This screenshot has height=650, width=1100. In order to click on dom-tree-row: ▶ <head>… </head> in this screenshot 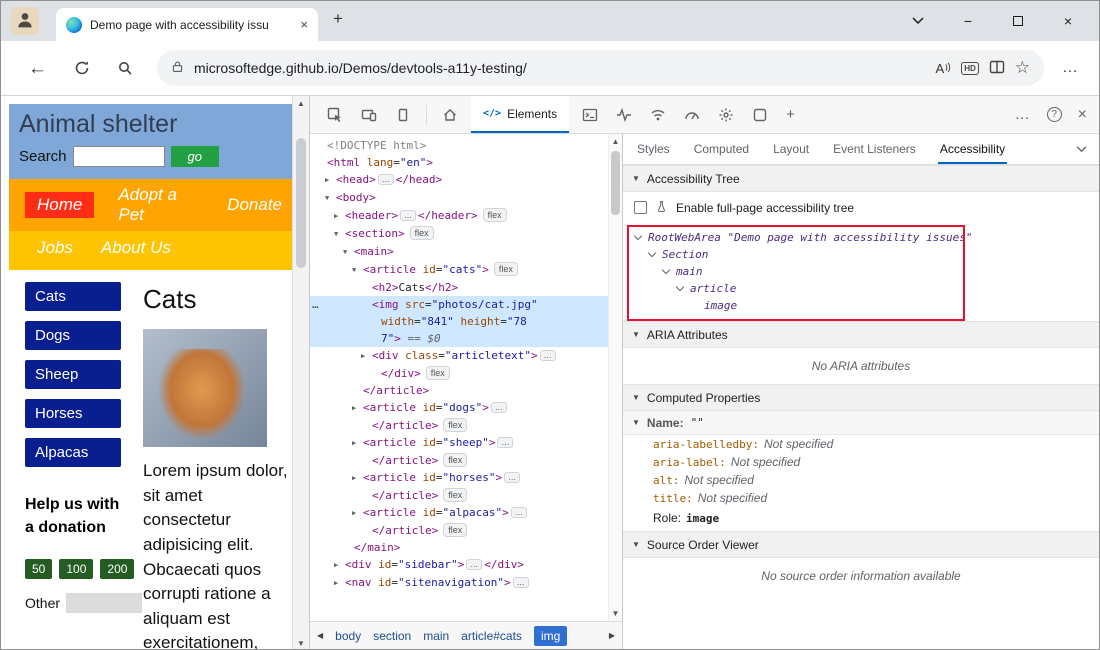, I will do `click(459, 180)`.